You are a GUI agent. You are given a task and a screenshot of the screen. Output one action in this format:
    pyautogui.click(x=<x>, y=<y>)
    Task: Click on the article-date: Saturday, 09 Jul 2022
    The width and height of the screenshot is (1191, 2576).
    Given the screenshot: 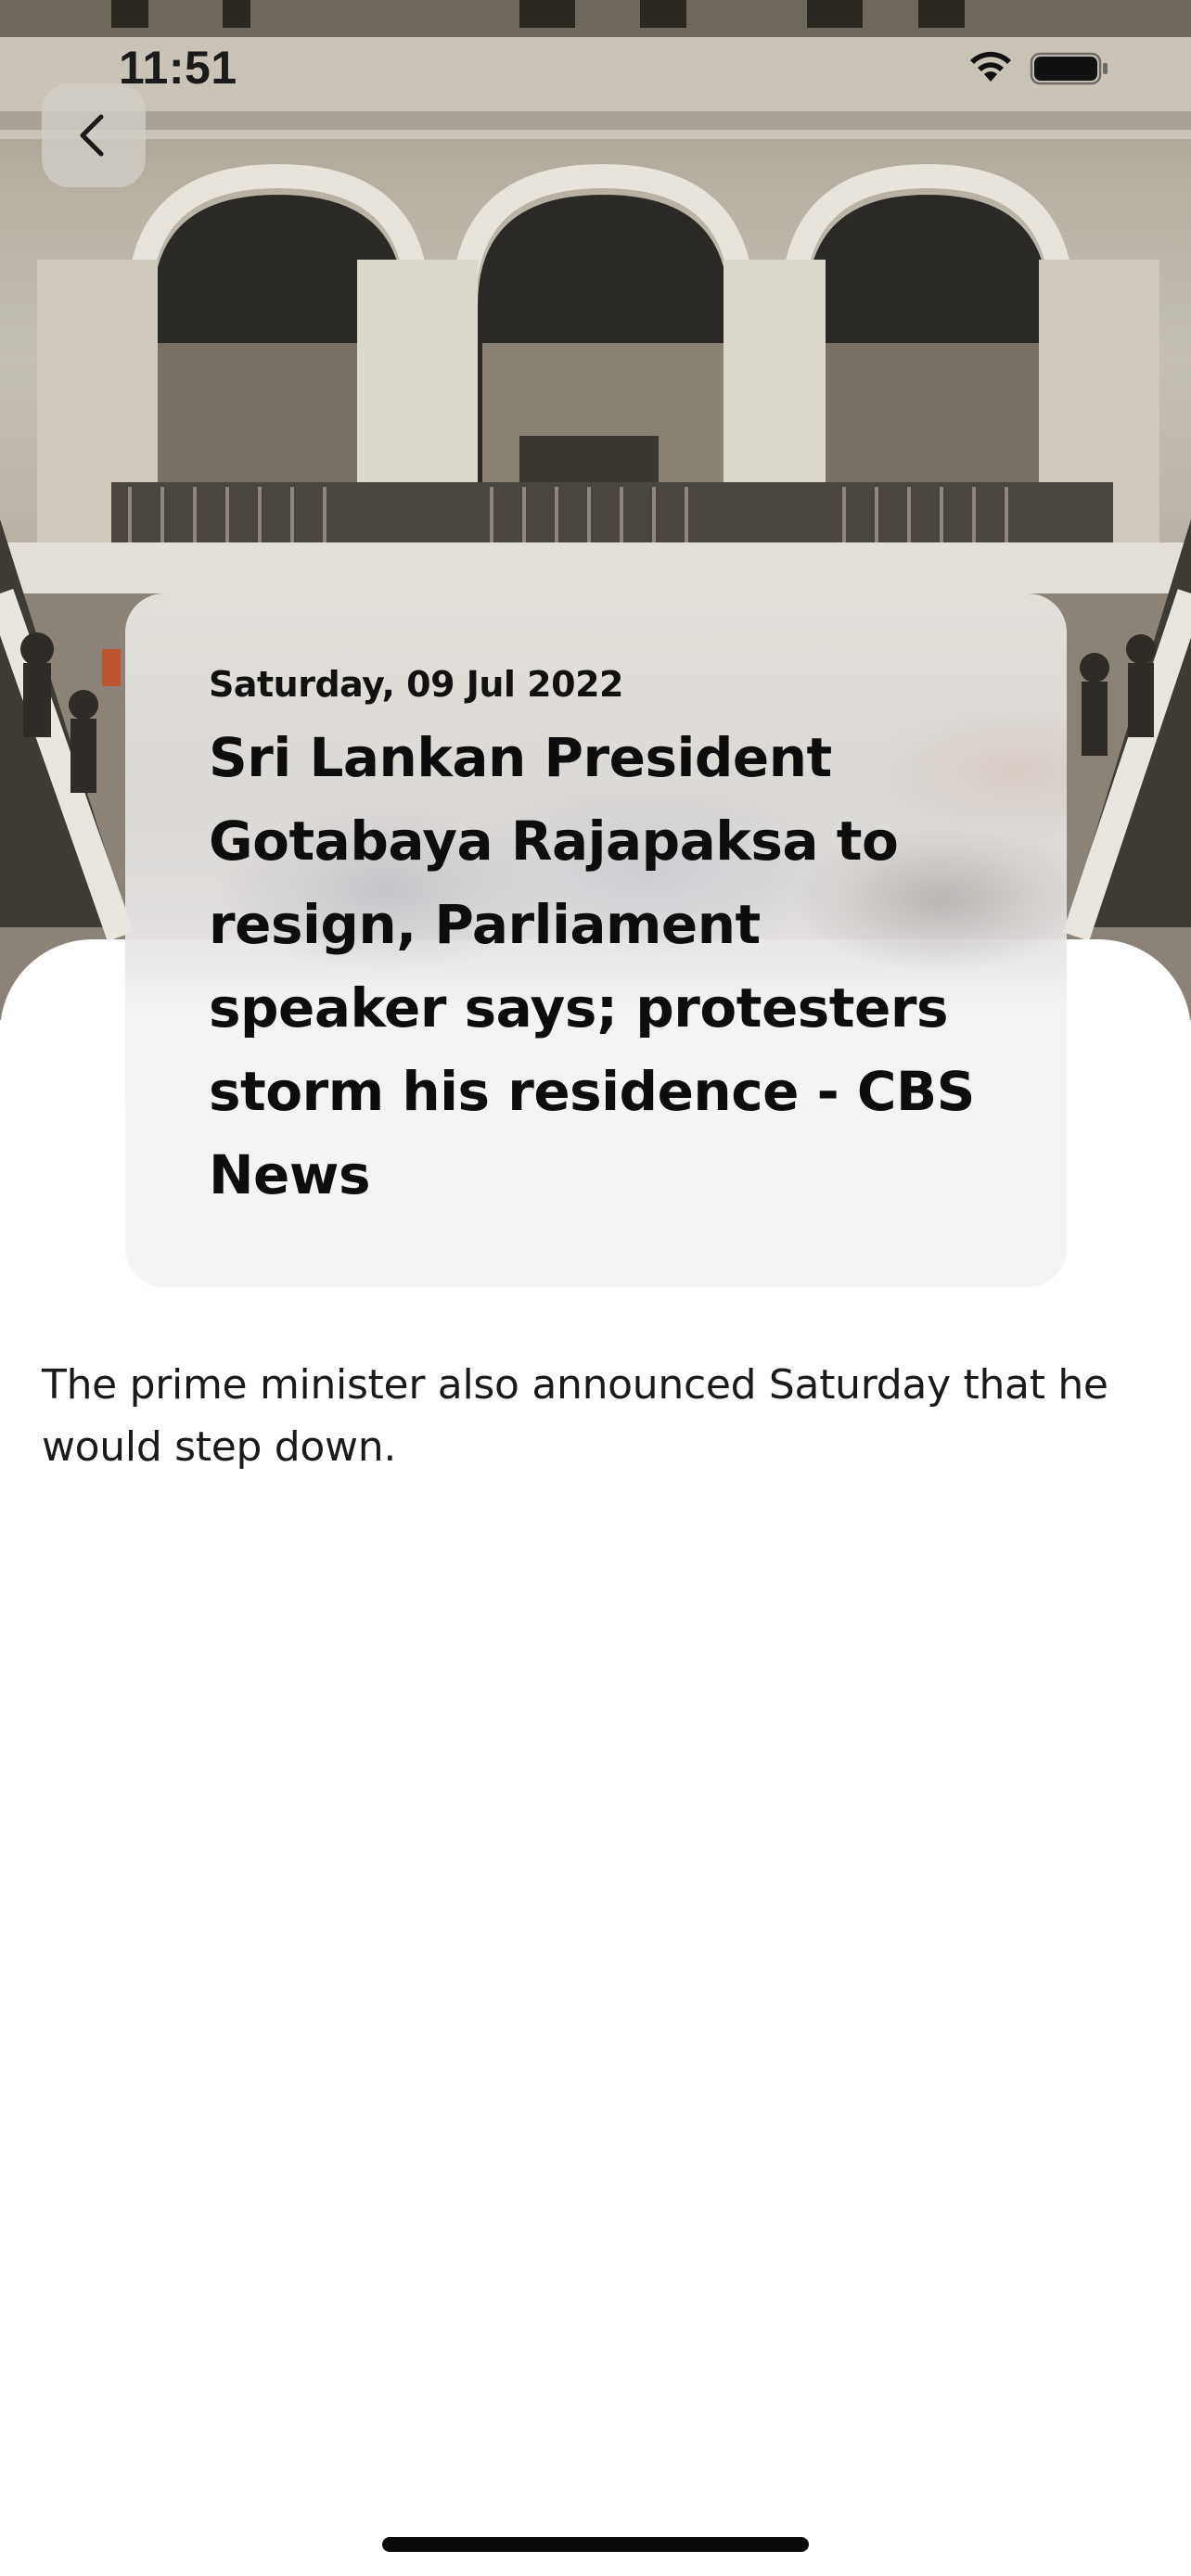 What is the action you would take?
    pyautogui.click(x=416, y=685)
    